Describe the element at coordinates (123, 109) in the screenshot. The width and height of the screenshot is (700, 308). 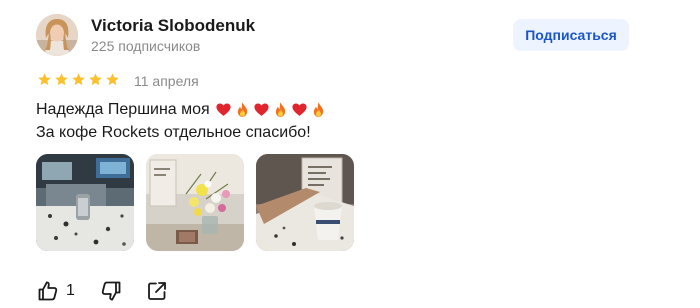
I see `review-line-1-text: Надежда Першина моя` at that location.